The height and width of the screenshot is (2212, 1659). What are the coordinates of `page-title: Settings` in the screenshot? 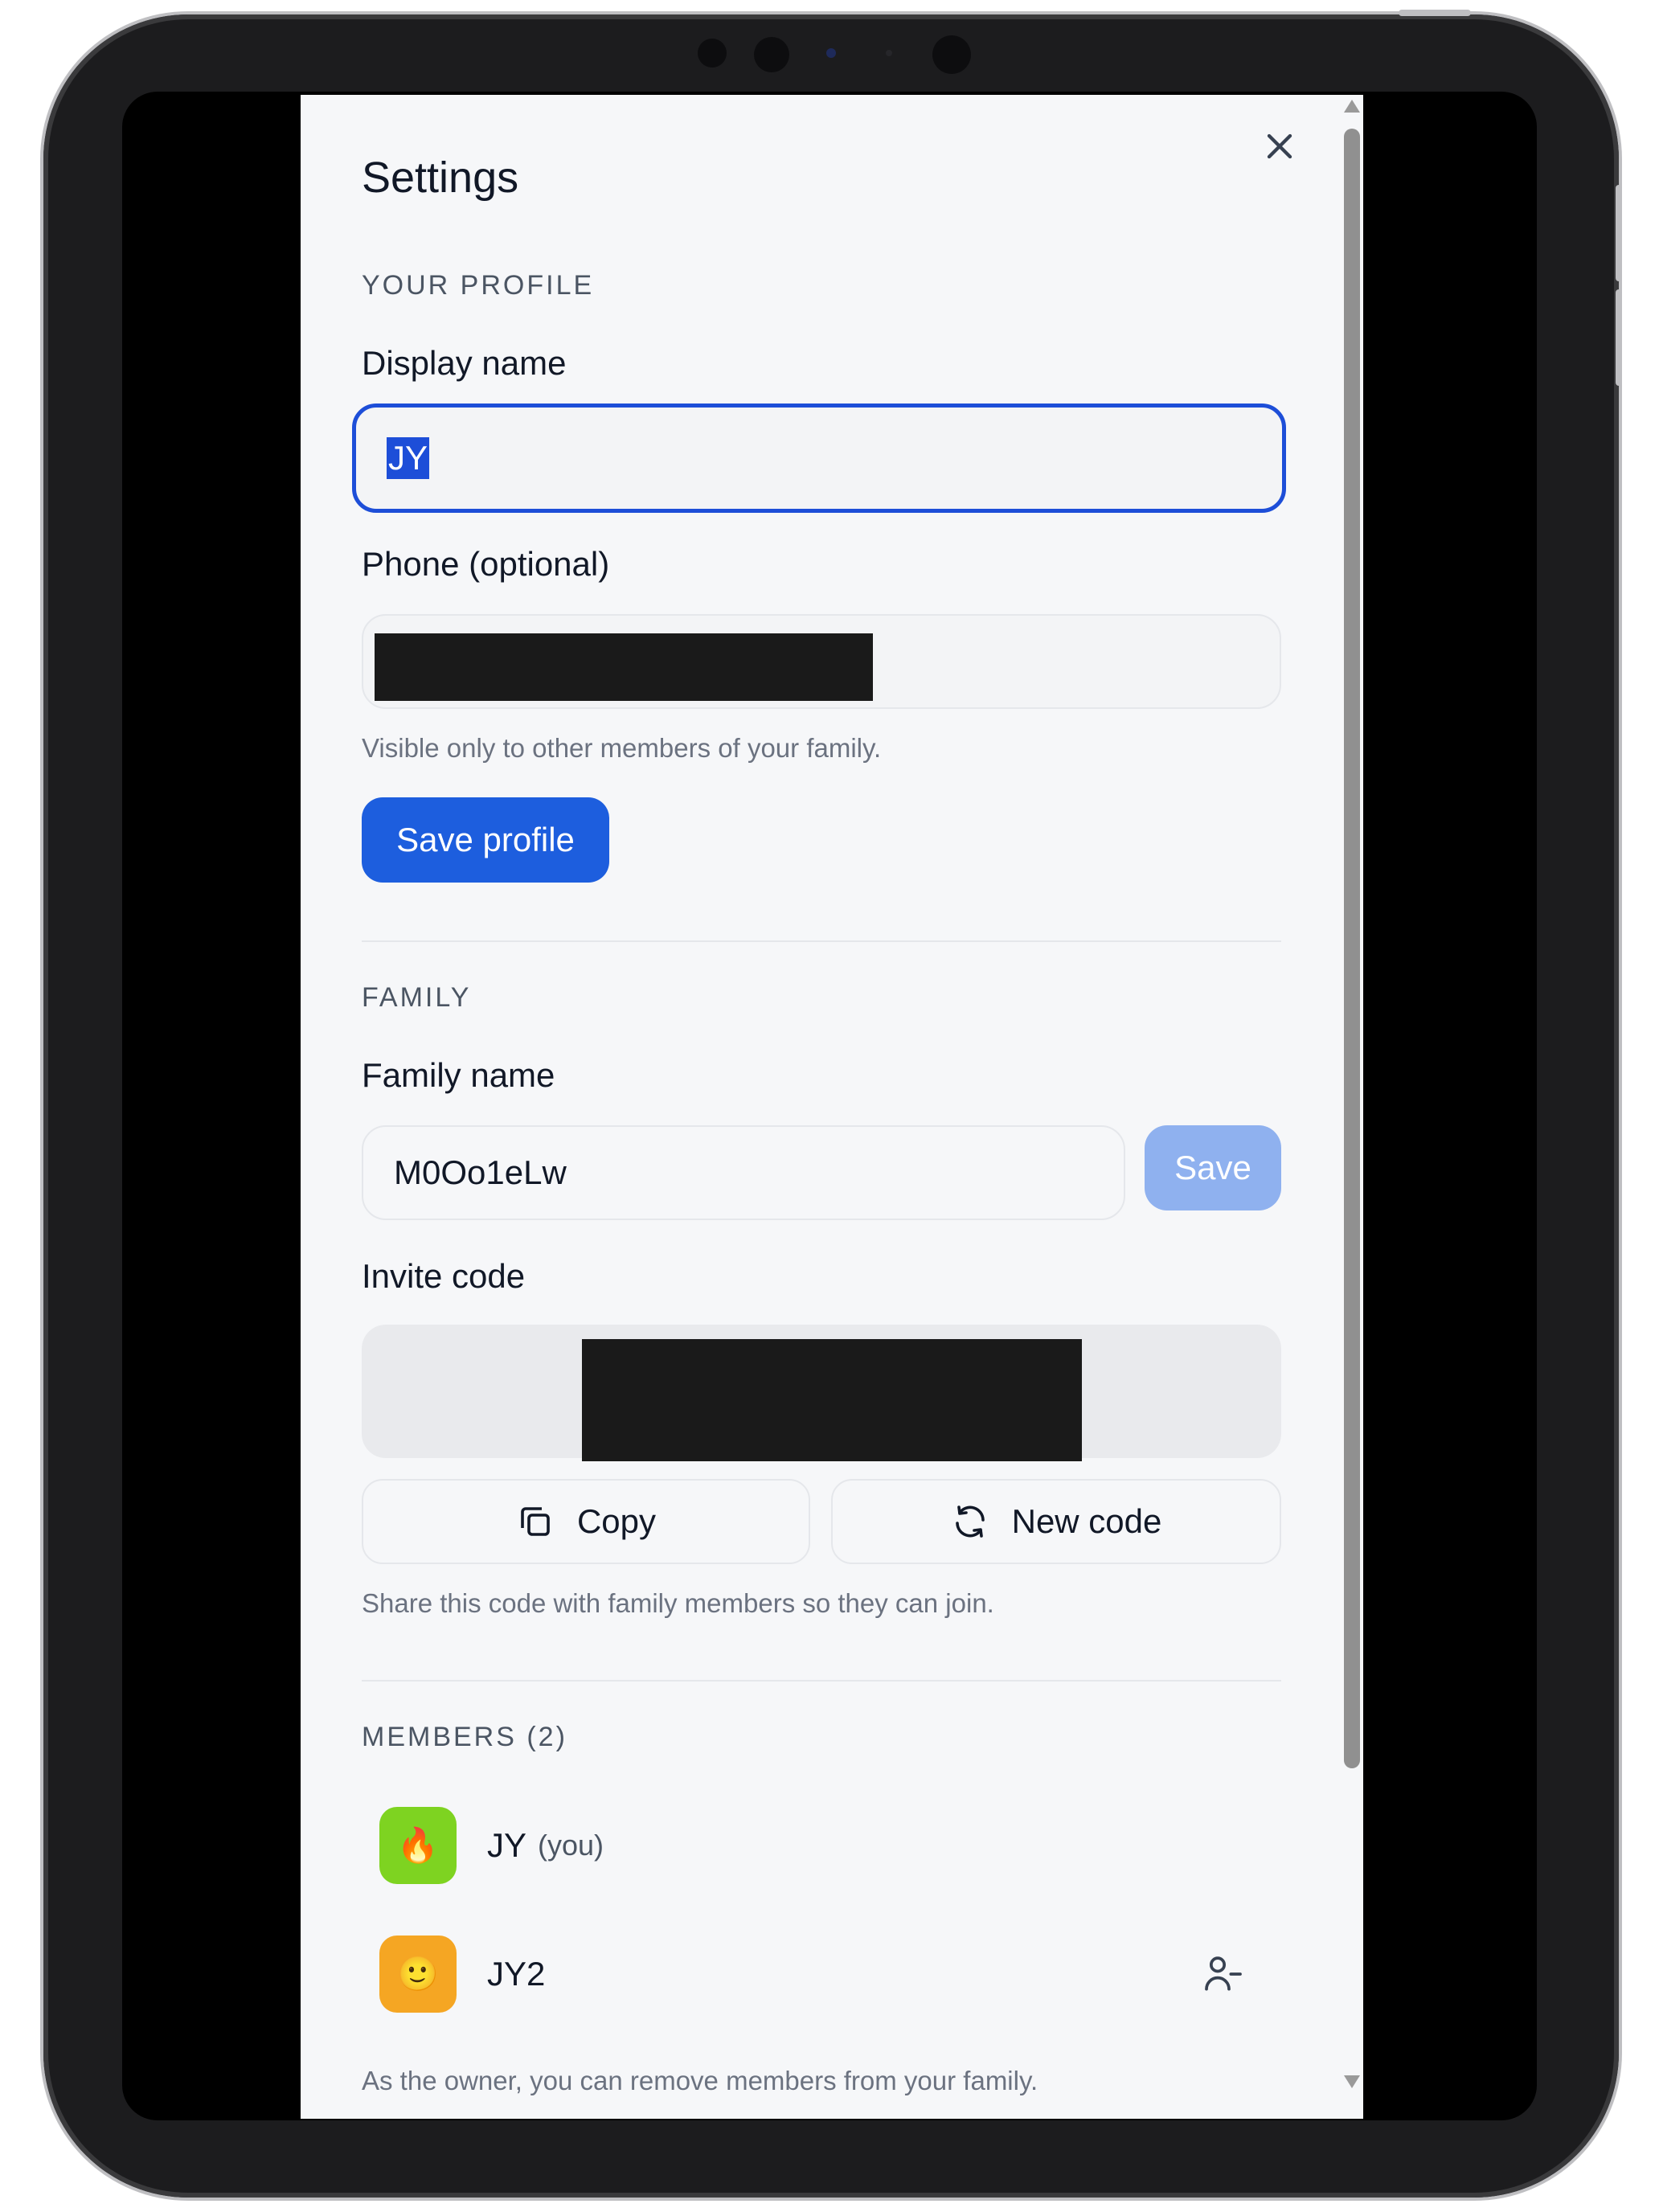 It's located at (441, 178).